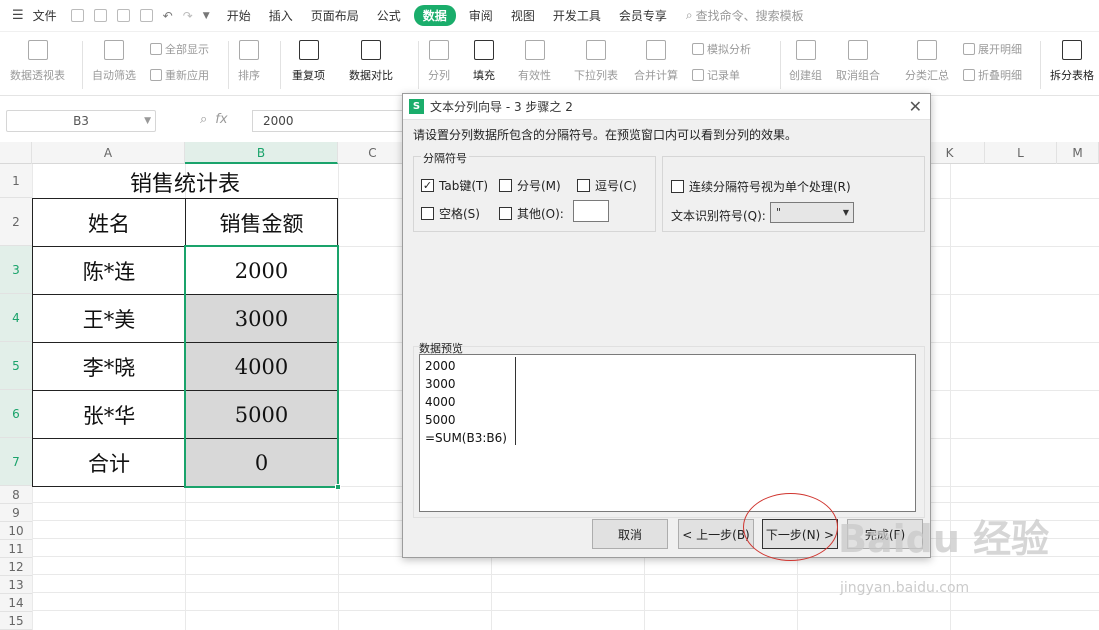 This screenshot has height=630, width=1099. Describe the element at coordinates (643, 15) in the screenshot. I see `tab-member: 会员专享` at that location.